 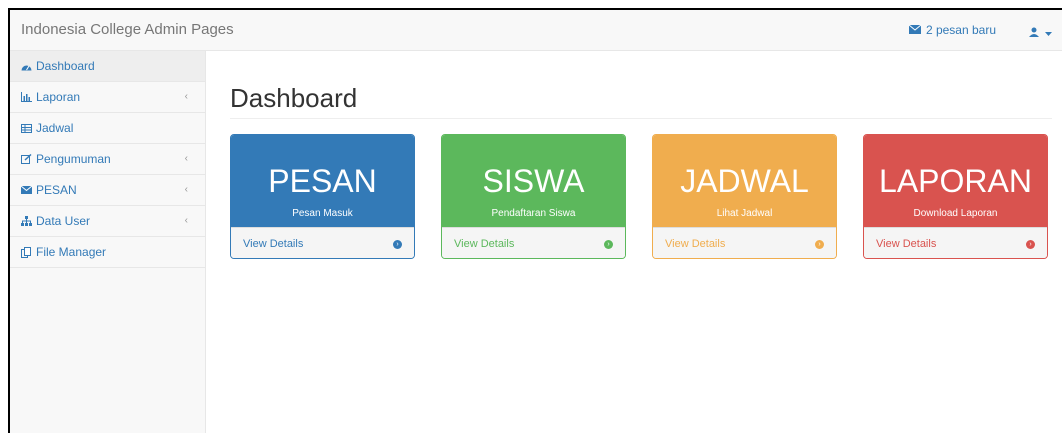 What do you see at coordinates (1048, 33) in the screenshot?
I see `caret-down-icon` at bounding box center [1048, 33].